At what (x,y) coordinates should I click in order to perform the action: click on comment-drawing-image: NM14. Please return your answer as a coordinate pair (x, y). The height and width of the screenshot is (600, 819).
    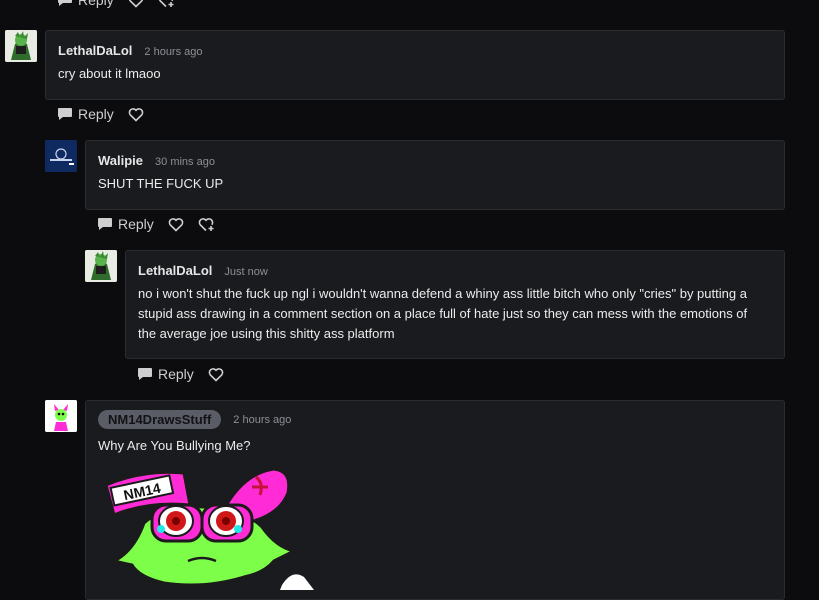
    Looking at the image, I should click on (209, 527).